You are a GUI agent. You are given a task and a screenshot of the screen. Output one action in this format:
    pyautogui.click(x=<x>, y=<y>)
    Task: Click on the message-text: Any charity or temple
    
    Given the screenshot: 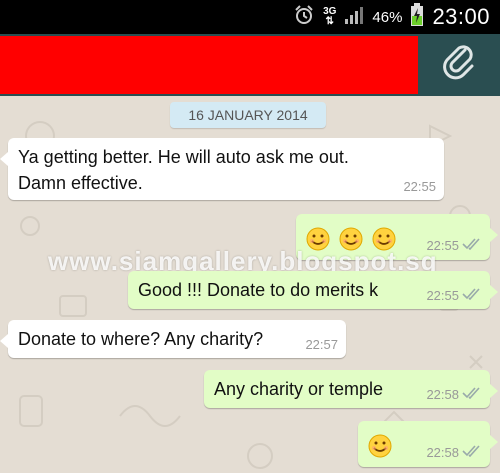 What is the action you would take?
    pyautogui.click(x=299, y=389)
    